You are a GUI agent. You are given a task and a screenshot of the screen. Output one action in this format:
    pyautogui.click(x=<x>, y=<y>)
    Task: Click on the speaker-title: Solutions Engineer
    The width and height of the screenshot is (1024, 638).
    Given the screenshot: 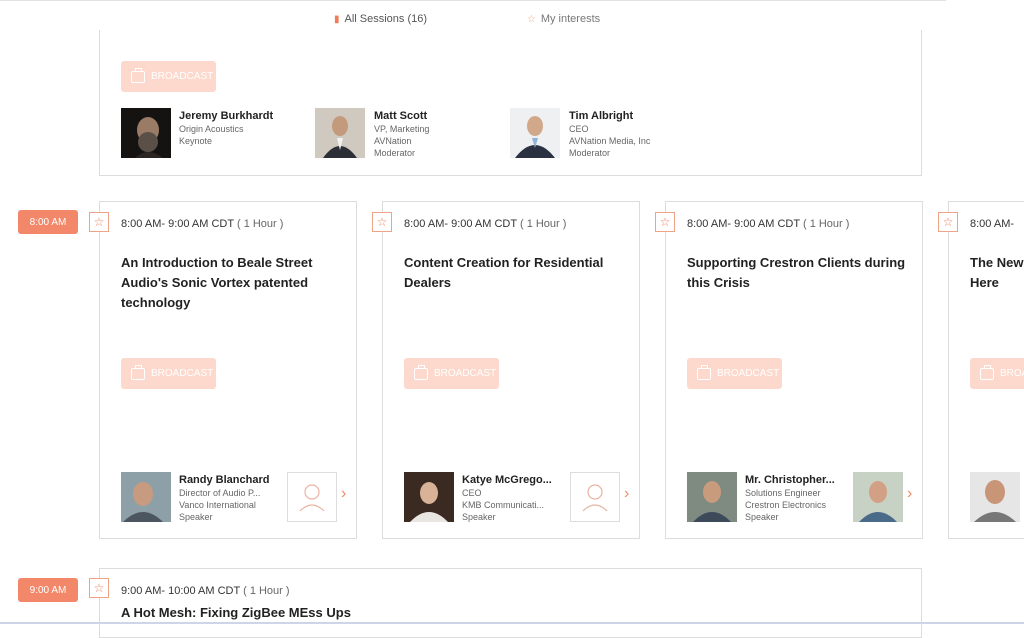 What is the action you would take?
    pyautogui.click(x=783, y=493)
    